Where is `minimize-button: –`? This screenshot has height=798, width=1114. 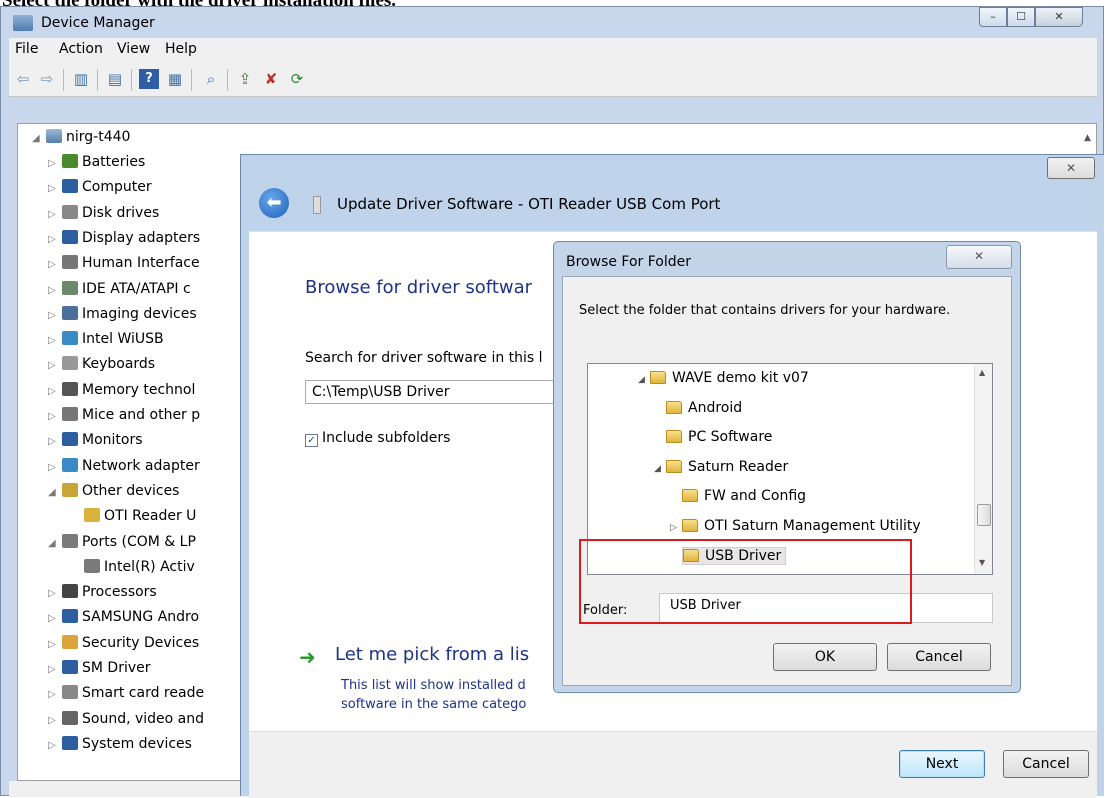
minimize-button: – is located at coordinates (993, 17).